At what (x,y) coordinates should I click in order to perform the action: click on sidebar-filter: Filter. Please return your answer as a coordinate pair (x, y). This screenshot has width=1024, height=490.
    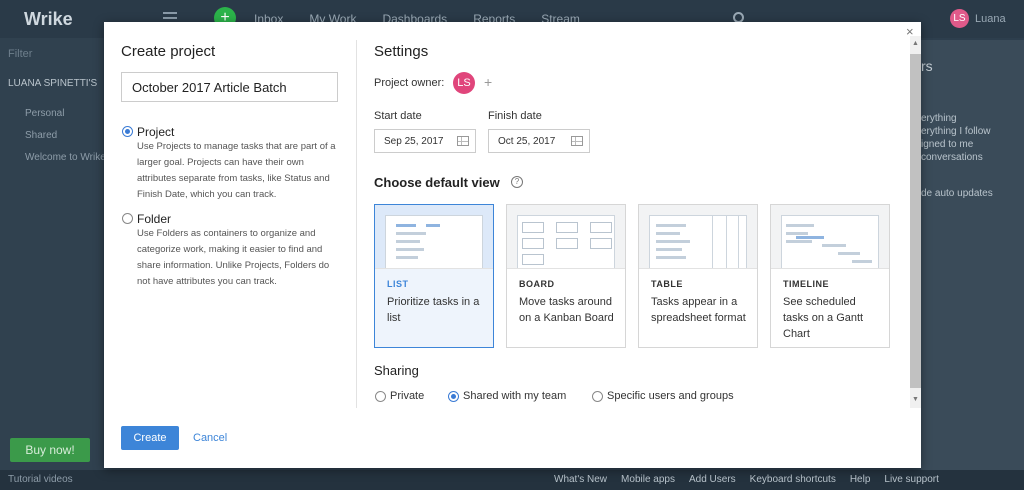
    Looking at the image, I should click on (20, 54).